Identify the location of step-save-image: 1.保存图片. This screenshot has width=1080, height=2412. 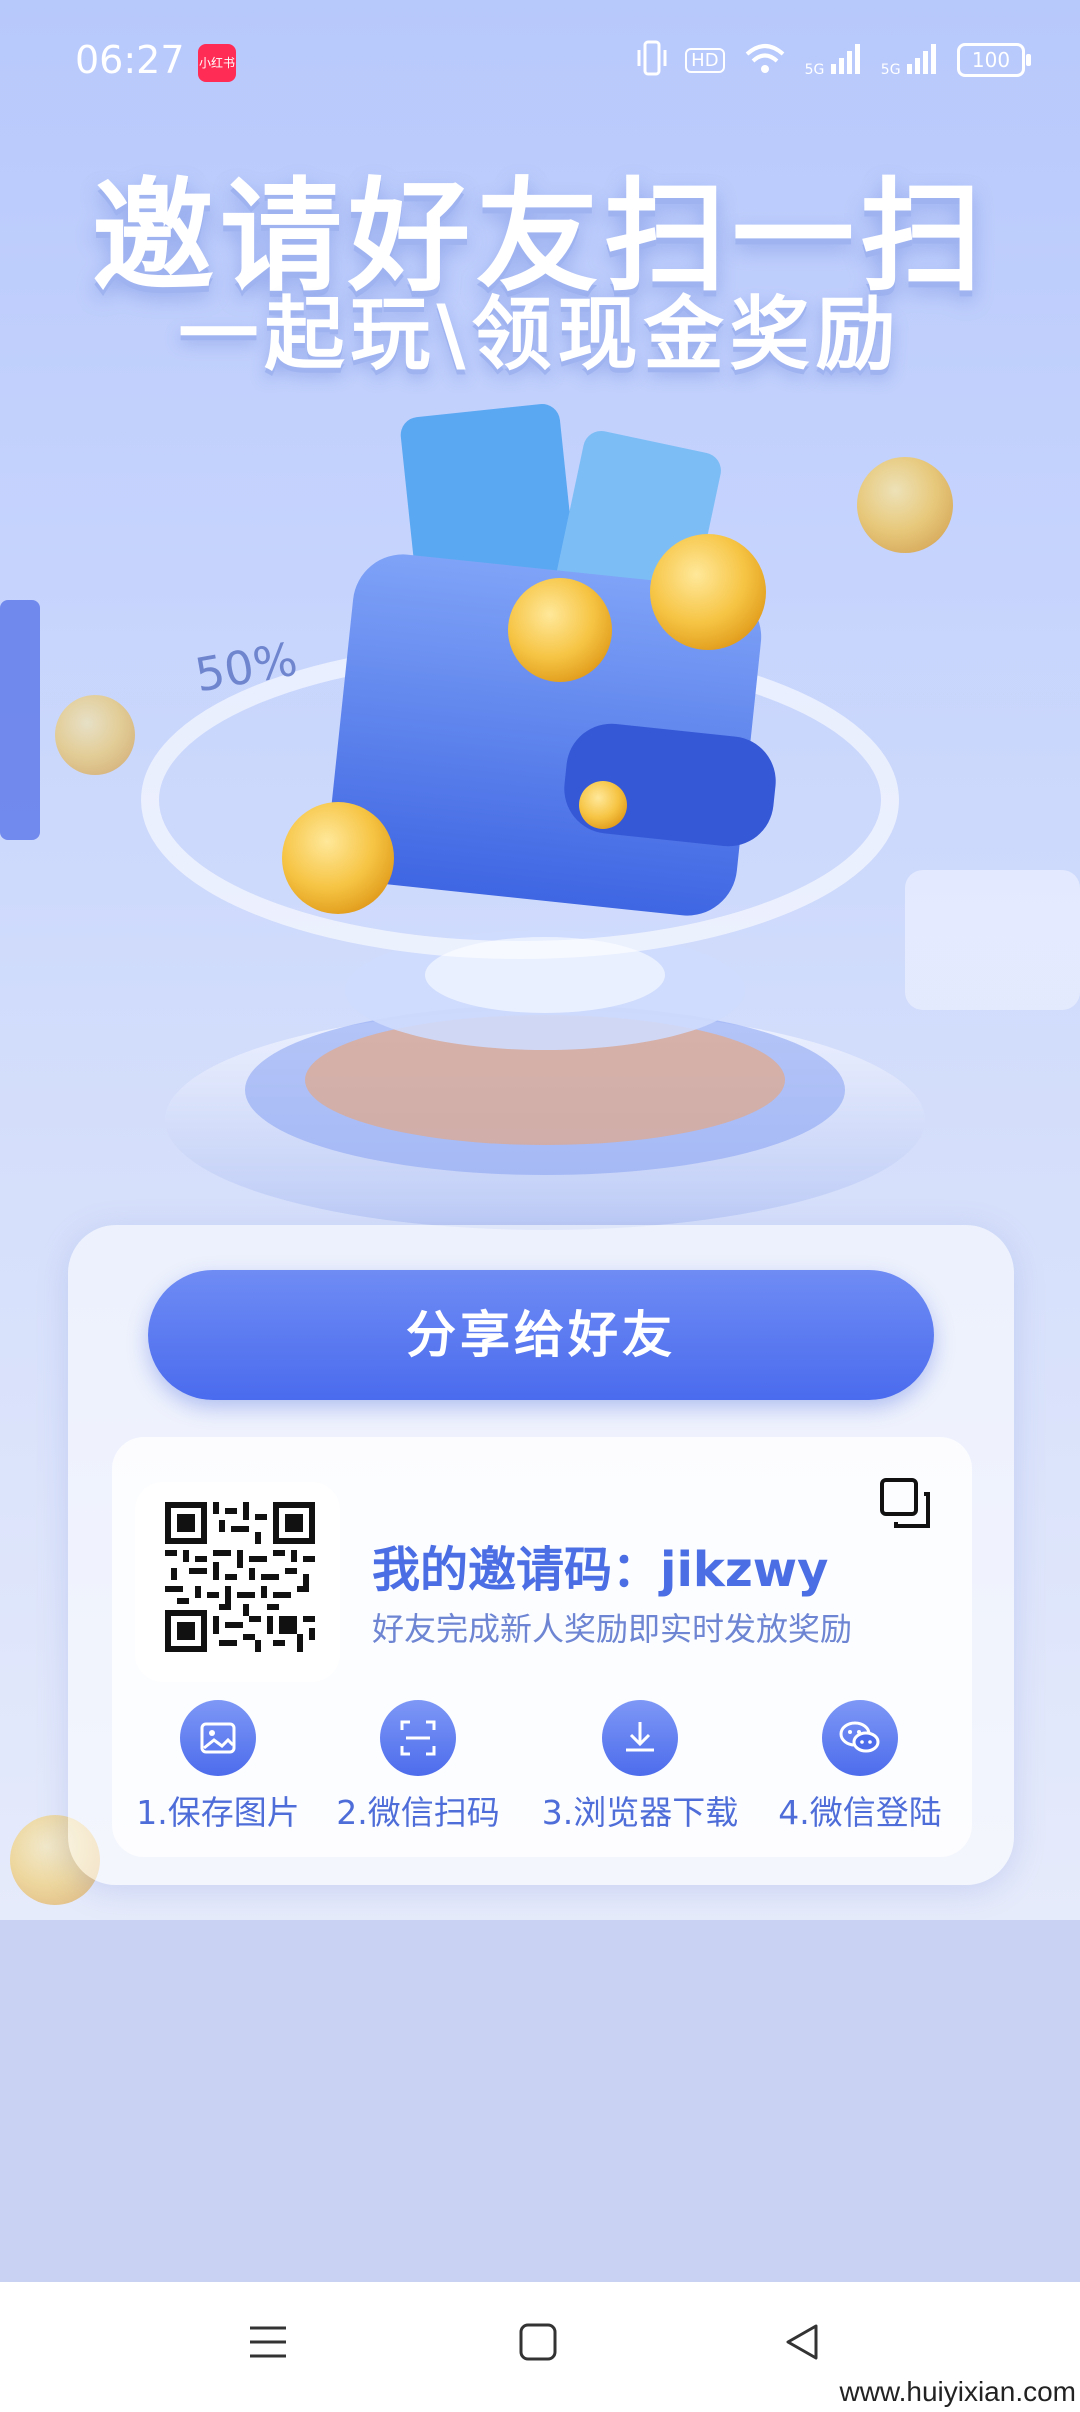
(218, 1767).